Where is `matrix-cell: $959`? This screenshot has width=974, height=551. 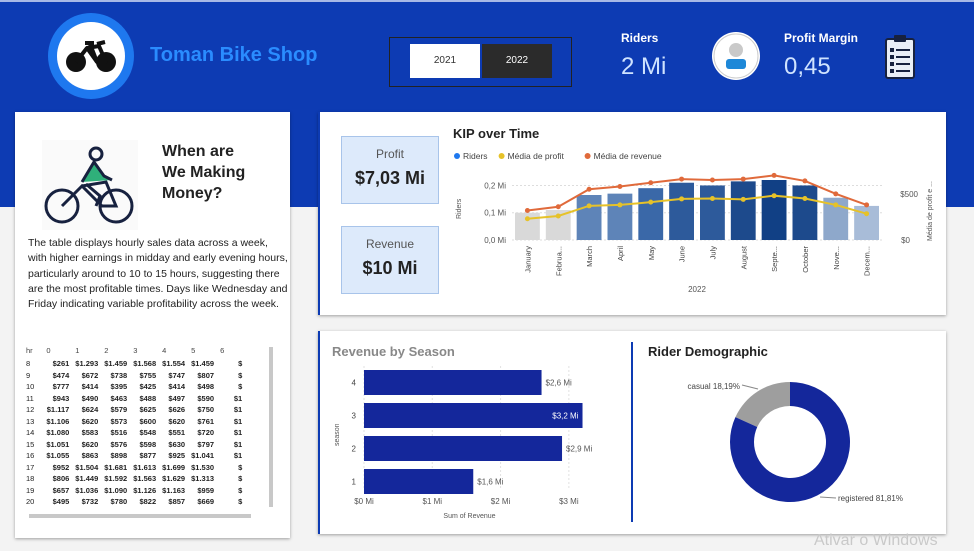 matrix-cell: $959 is located at coordinates (206, 490).